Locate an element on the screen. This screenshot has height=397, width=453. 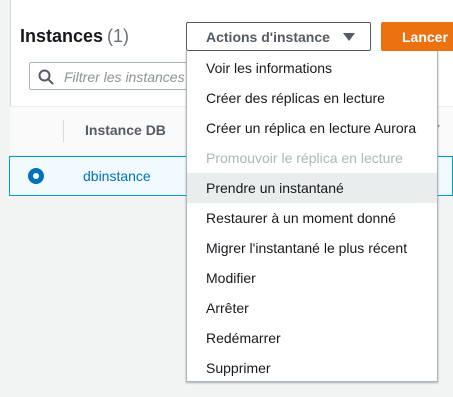
filter-placeholder: Filtrer les instances is located at coordinates (124, 77).